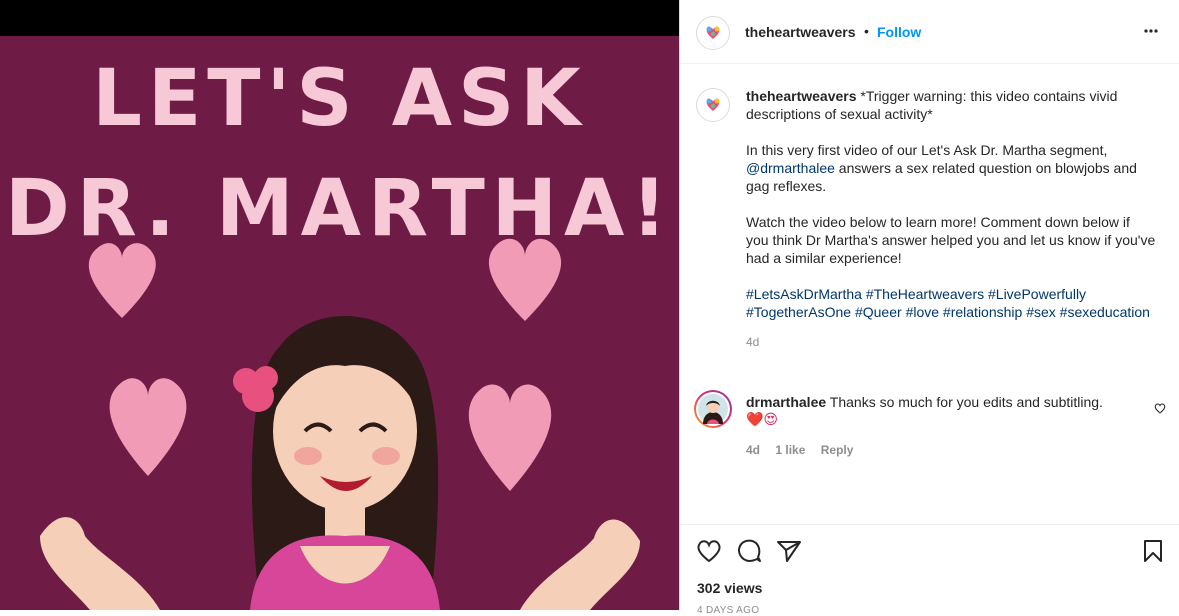 The height and width of the screenshot is (616, 1179). I want to click on hashtag-link: #TogetherAsOne, so click(798, 312).